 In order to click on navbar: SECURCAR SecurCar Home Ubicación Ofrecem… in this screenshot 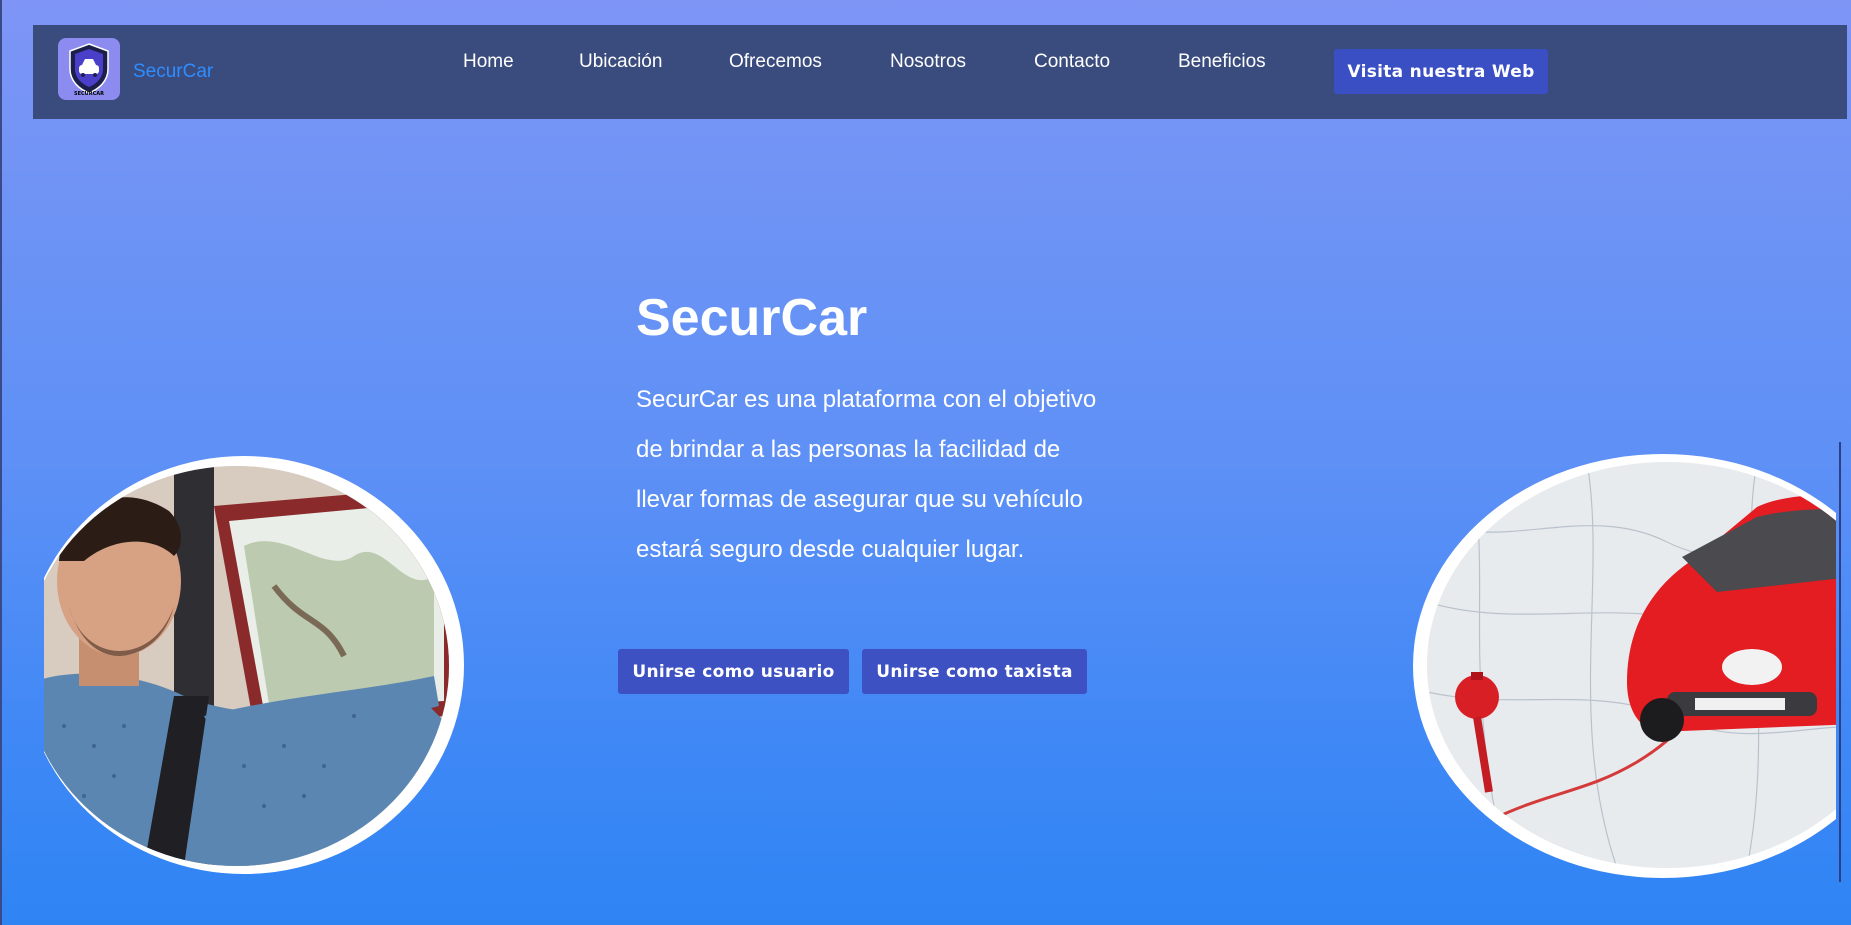, I will do `click(940, 72)`.